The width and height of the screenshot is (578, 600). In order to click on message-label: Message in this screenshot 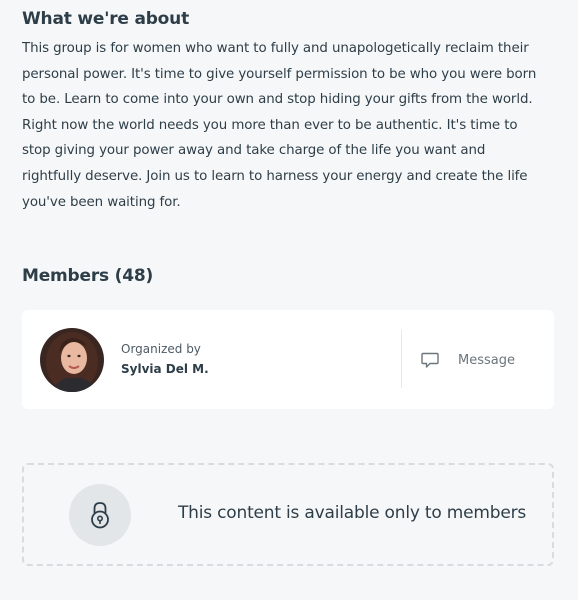, I will do `click(486, 360)`.